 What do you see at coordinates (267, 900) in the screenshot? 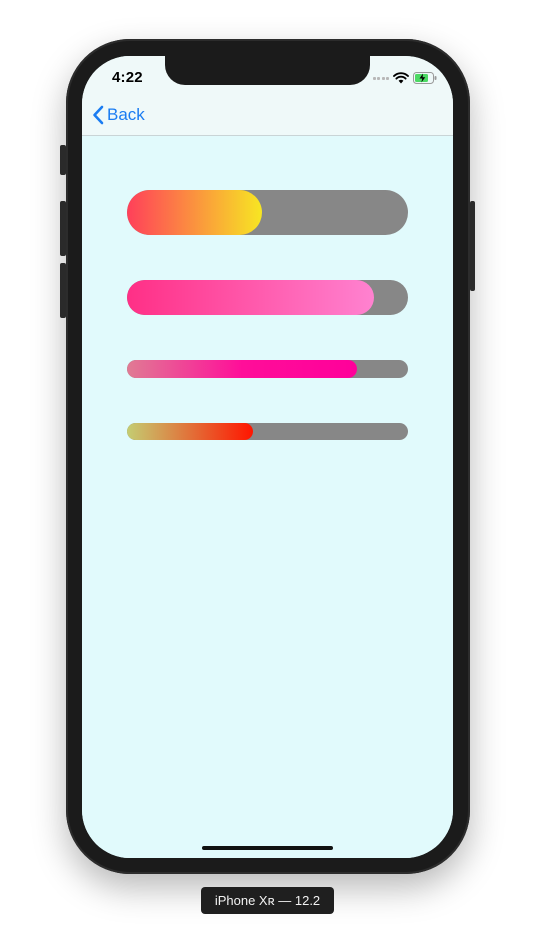
I see `device-label: iPhone Xʀ — 12.2` at bounding box center [267, 900].